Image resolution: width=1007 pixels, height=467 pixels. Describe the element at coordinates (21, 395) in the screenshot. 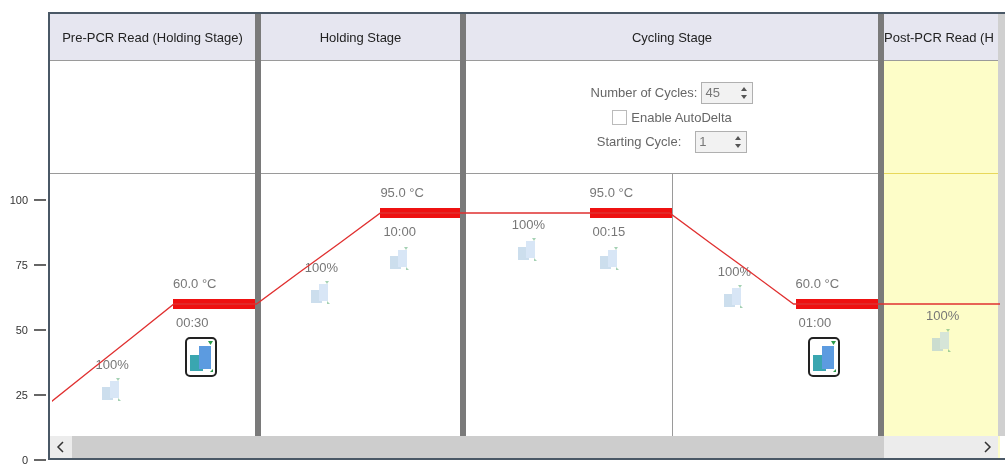

I see `axis-tick-label: 25` at that location.